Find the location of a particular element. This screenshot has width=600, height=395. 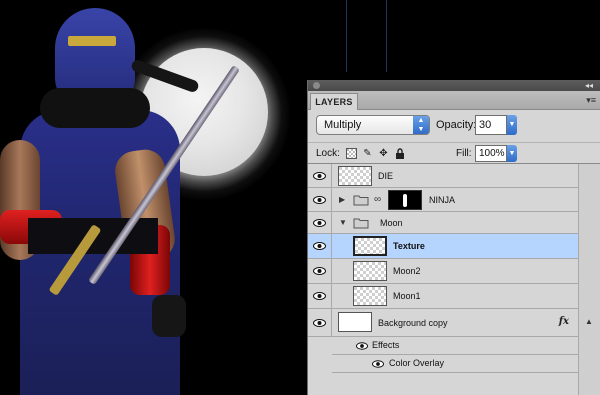

layer-row-moon2: Moon2 is located at coordinates (443, 271).